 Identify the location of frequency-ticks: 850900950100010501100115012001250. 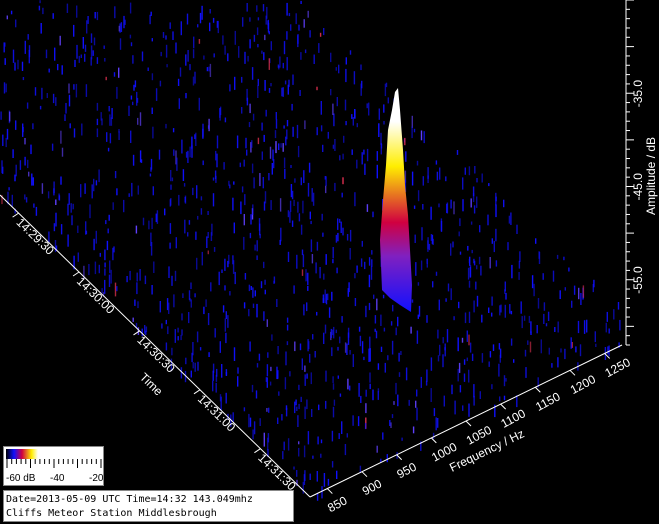
(479, 434).